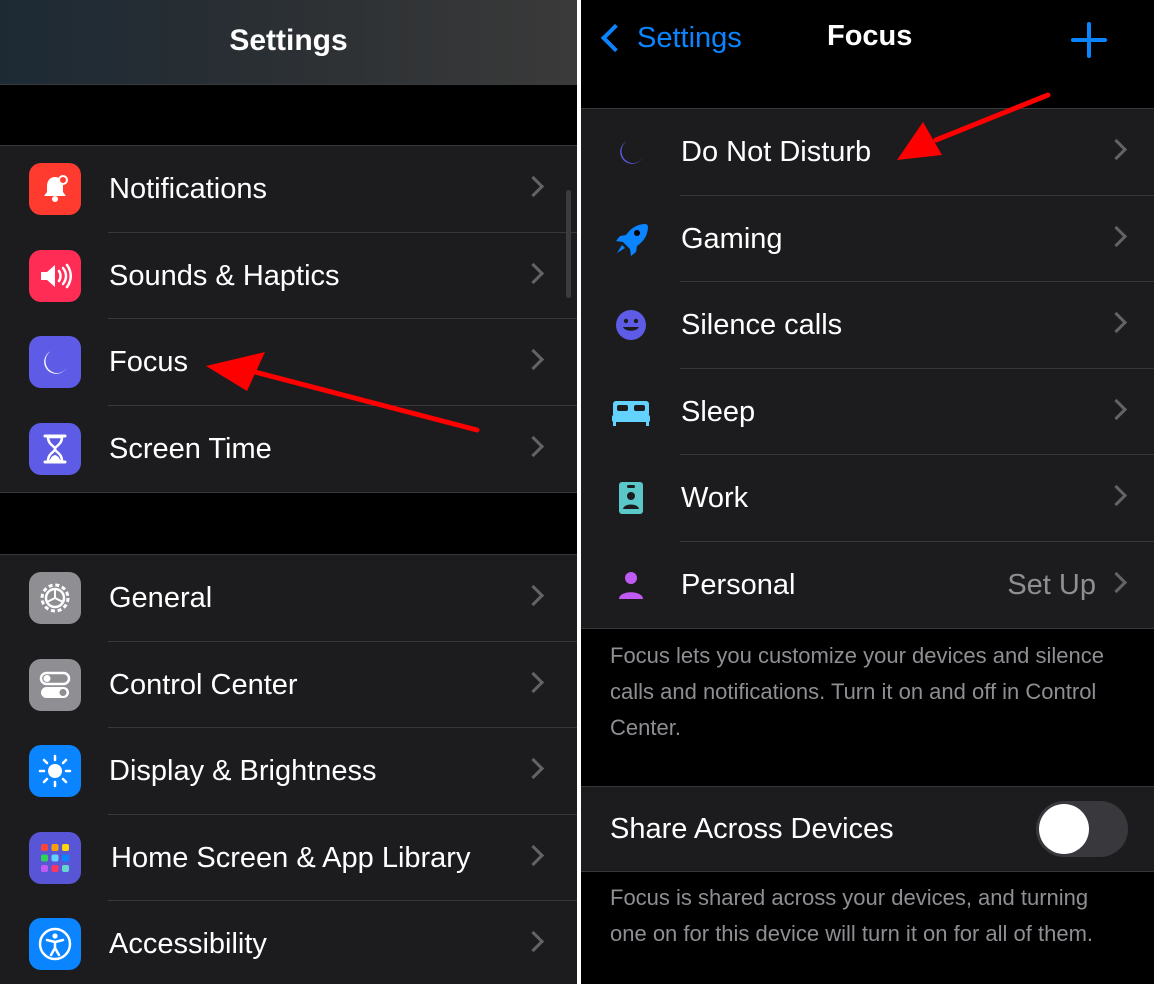  Describe the element at coordinates (1064, 829) in the screenshot. I see `toggle-knob` at that location.